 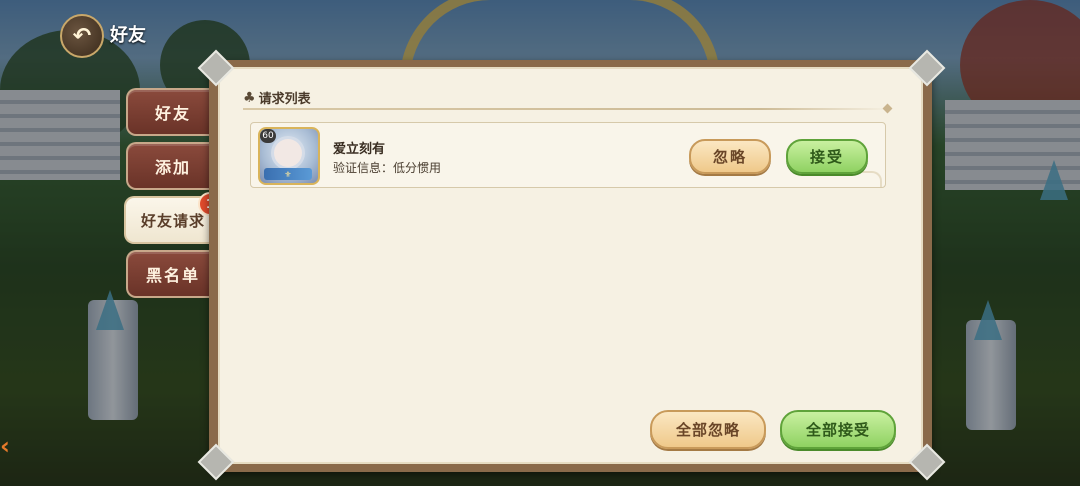 I want to click on tab-blacklist: 黑名单, so click(x=172, y=274).